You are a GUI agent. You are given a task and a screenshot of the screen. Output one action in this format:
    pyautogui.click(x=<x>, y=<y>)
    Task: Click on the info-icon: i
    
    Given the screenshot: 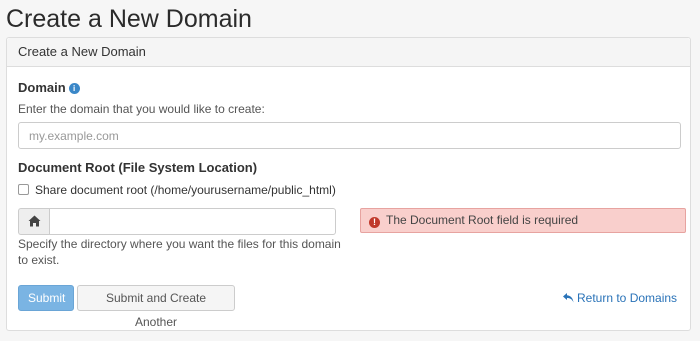 What is the action you would take?
    pyautogui.click(x=74, y=88)
    